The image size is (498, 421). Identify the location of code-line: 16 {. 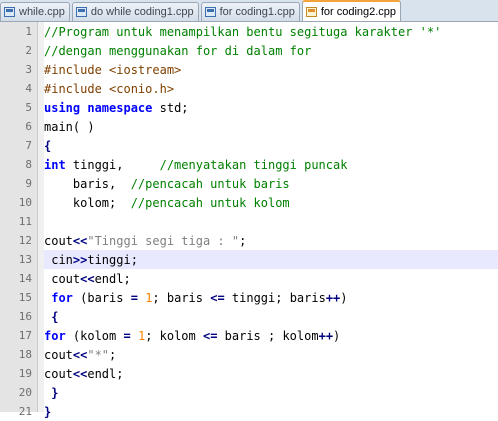
(249, 316).